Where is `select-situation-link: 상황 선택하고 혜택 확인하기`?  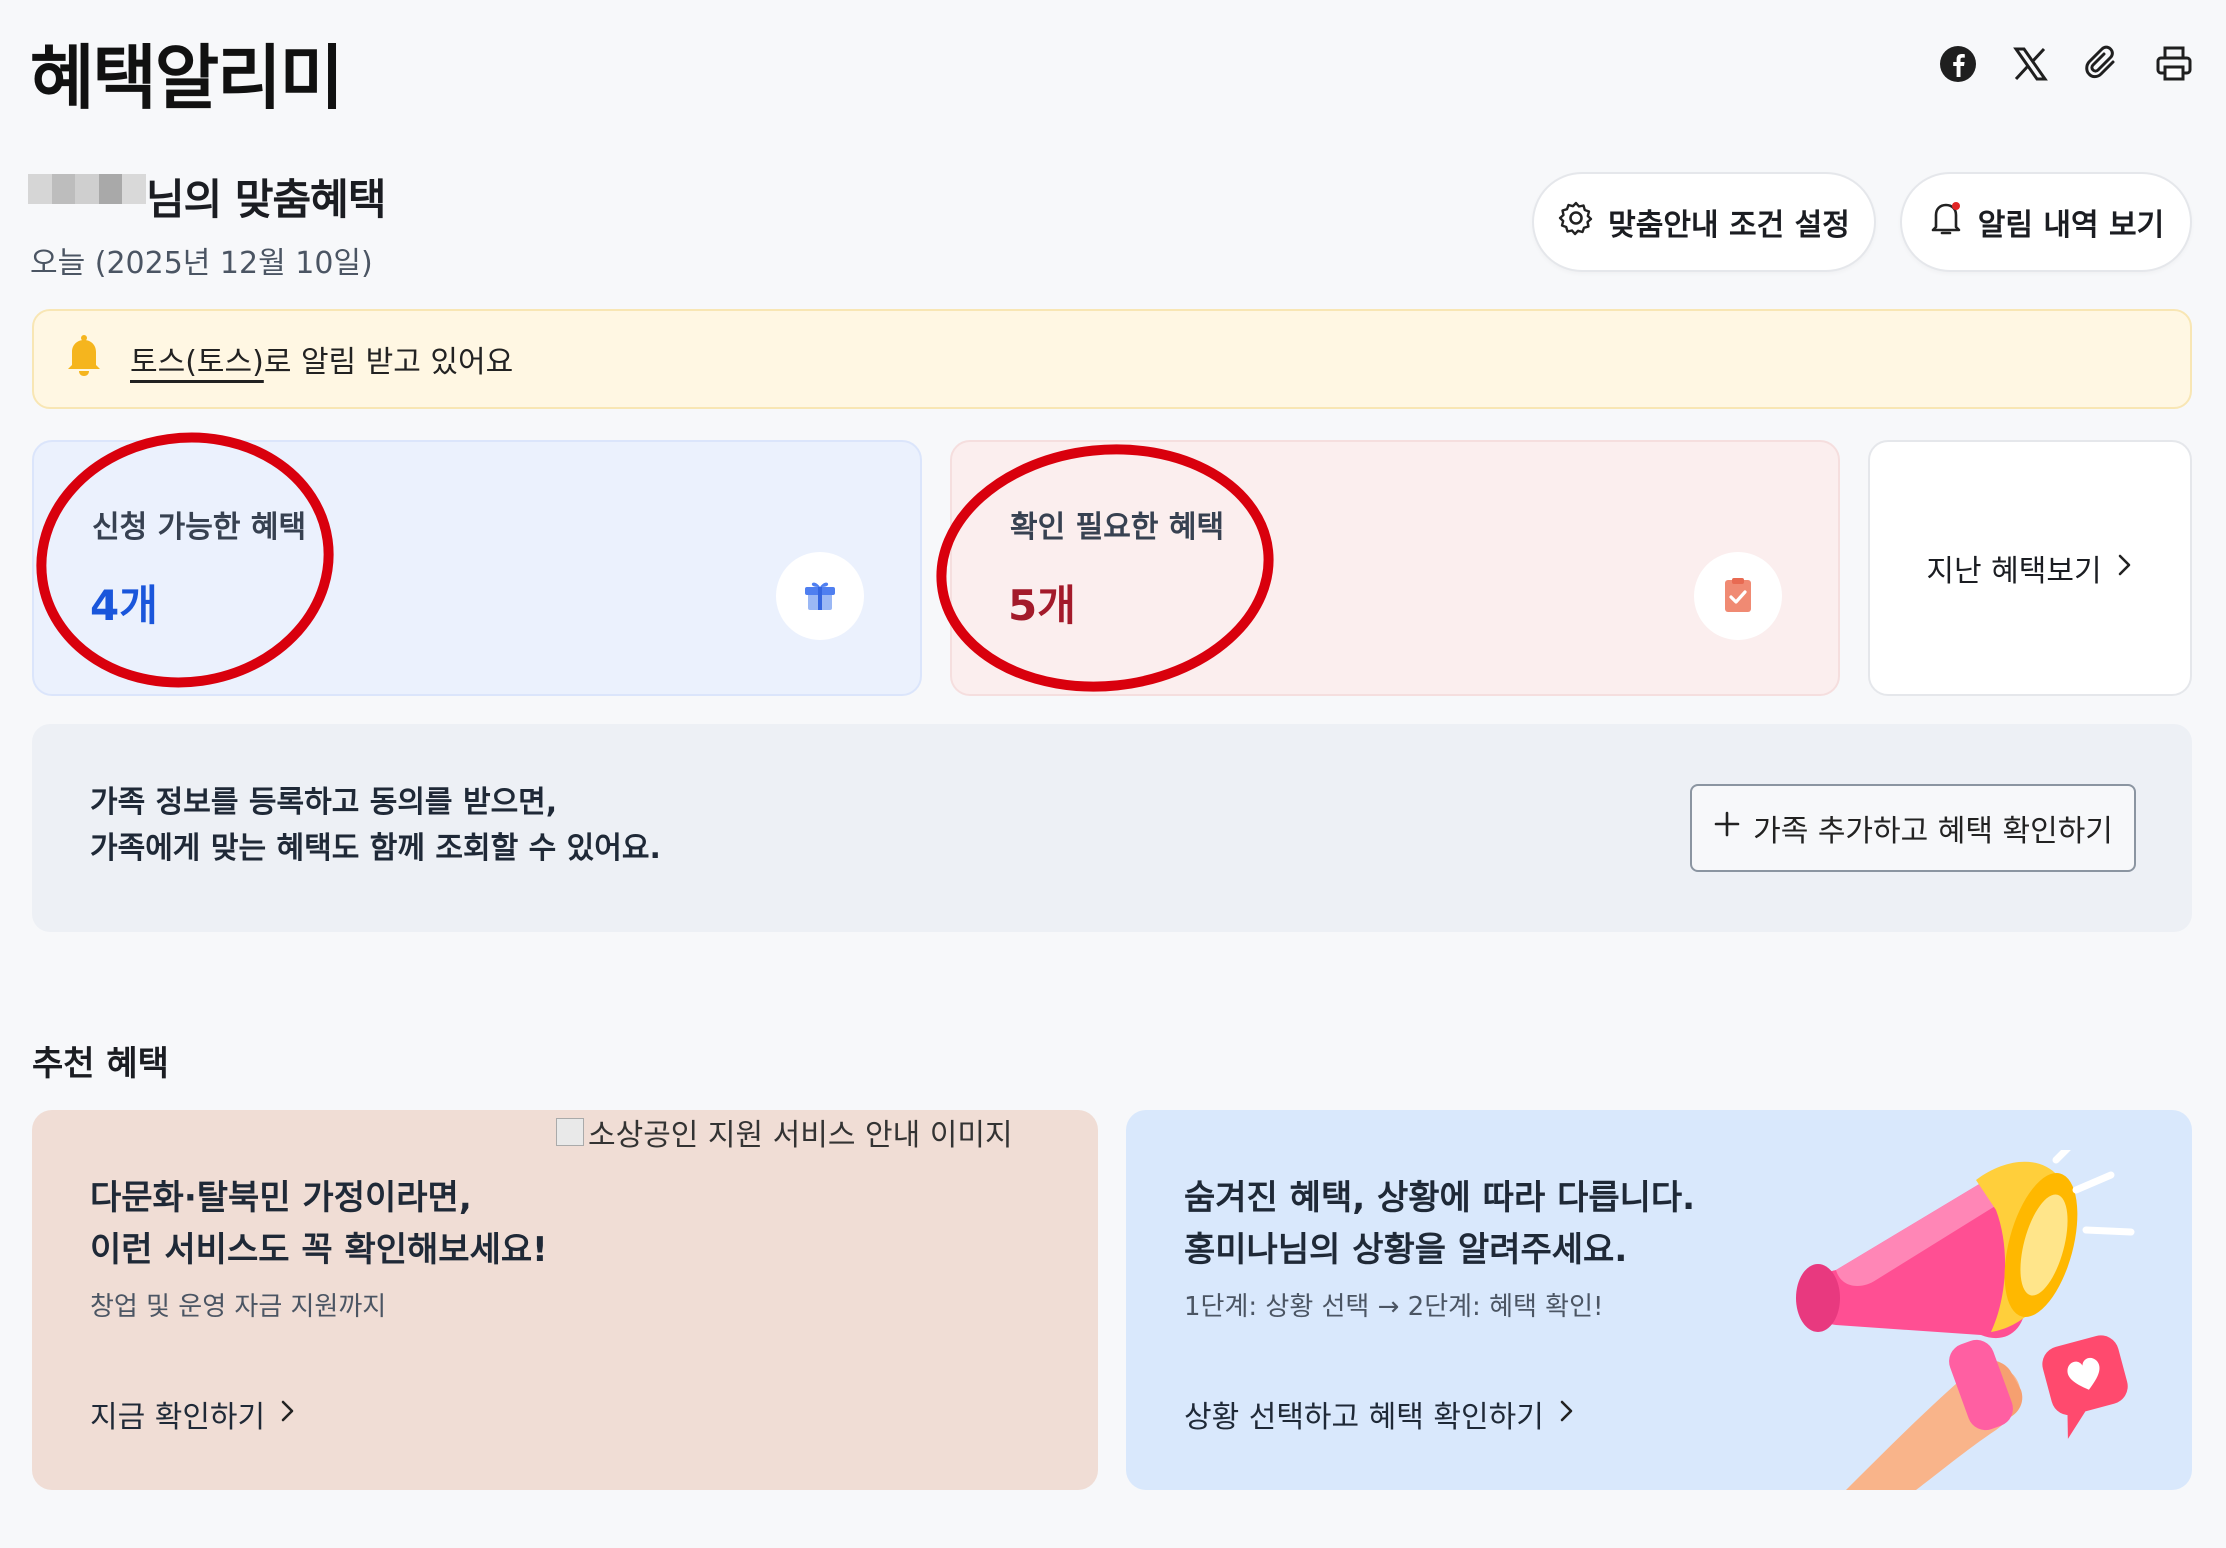
select-situation-link: 상황 선택하고 혜택 확인하기 is located at coordinates (1380, 1414).